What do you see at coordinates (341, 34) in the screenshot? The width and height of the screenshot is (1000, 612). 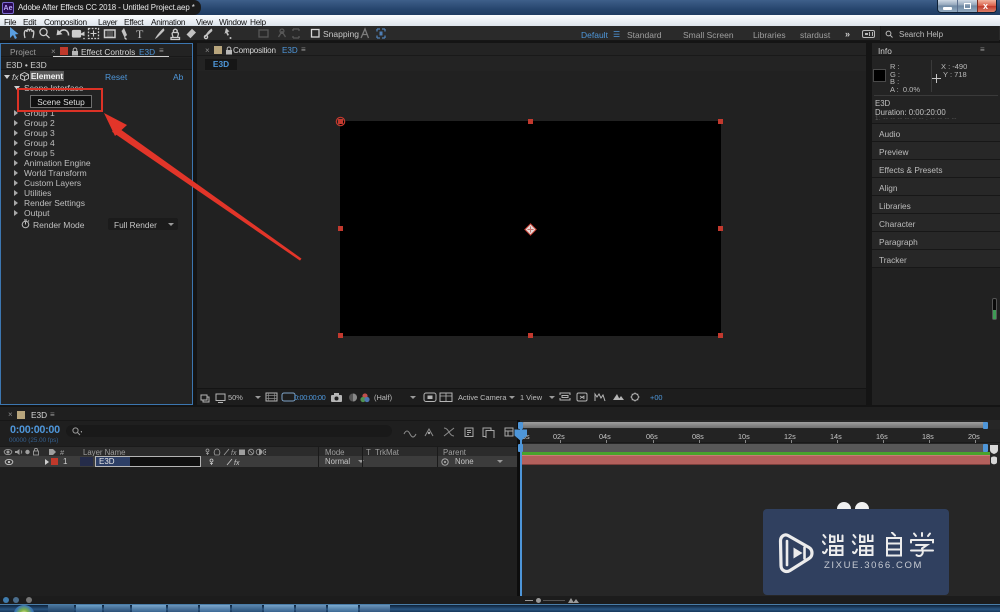 I see `svg-text: Snapping` at bounding box center [341, 34].